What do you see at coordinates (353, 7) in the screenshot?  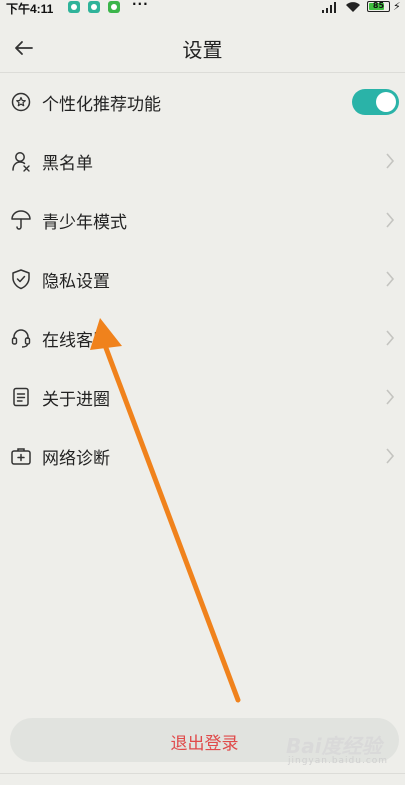 I see `wifi-icon` at bounding box center [353, 7].